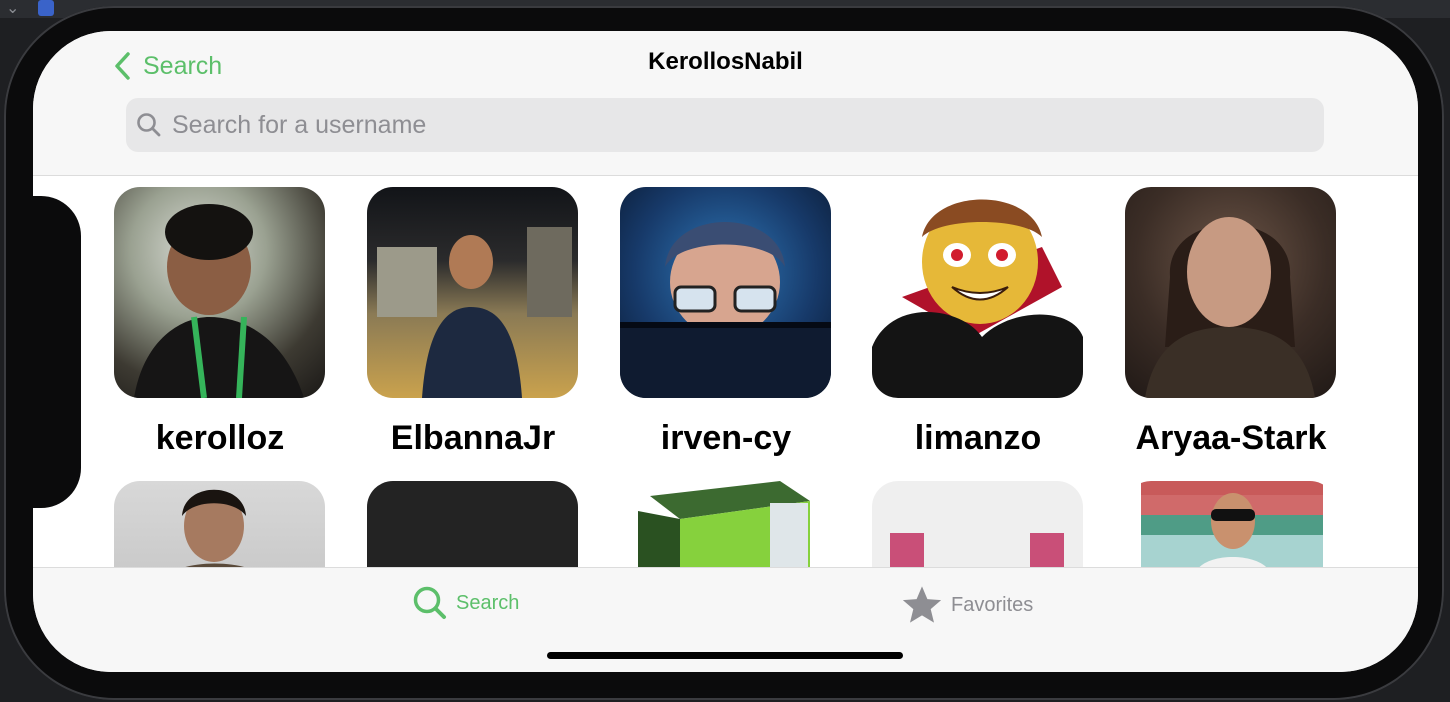 Image resolution: width=1450 pixels, height=702 pixels. I want to click on follower-cell: limanzo, so click(978, 322).